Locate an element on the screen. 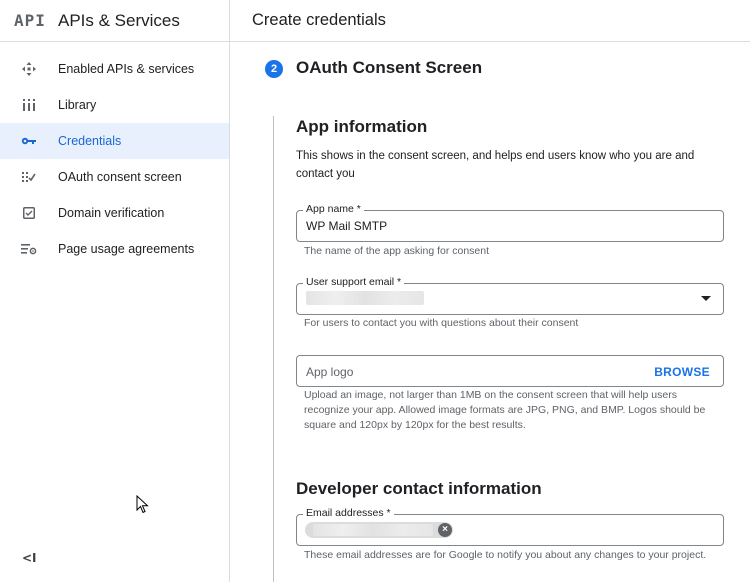 The height and width of the screenshot is (582, 750). sidebar-item-label: Domain verification is located at coordinates (111, 213).